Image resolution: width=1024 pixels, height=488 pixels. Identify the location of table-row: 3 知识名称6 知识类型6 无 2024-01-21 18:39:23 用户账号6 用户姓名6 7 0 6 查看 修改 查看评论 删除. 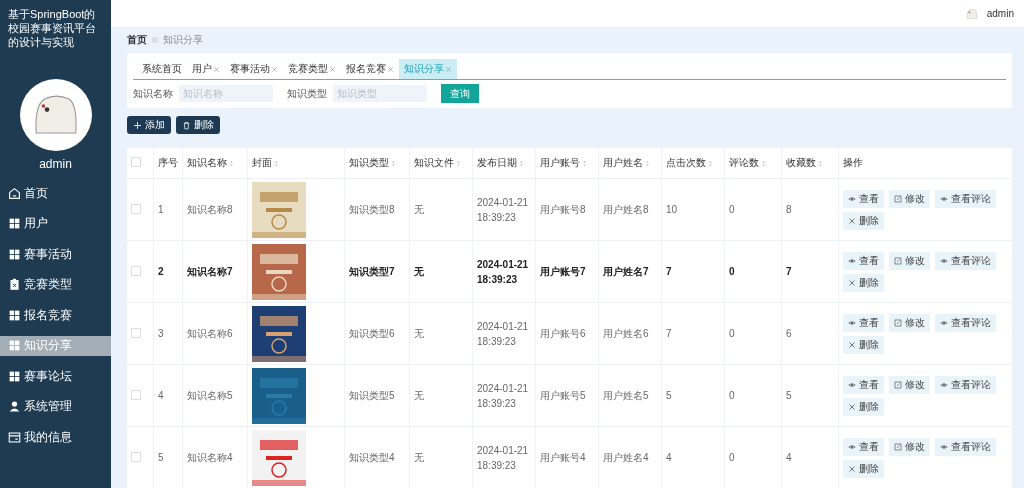
(569, 333).